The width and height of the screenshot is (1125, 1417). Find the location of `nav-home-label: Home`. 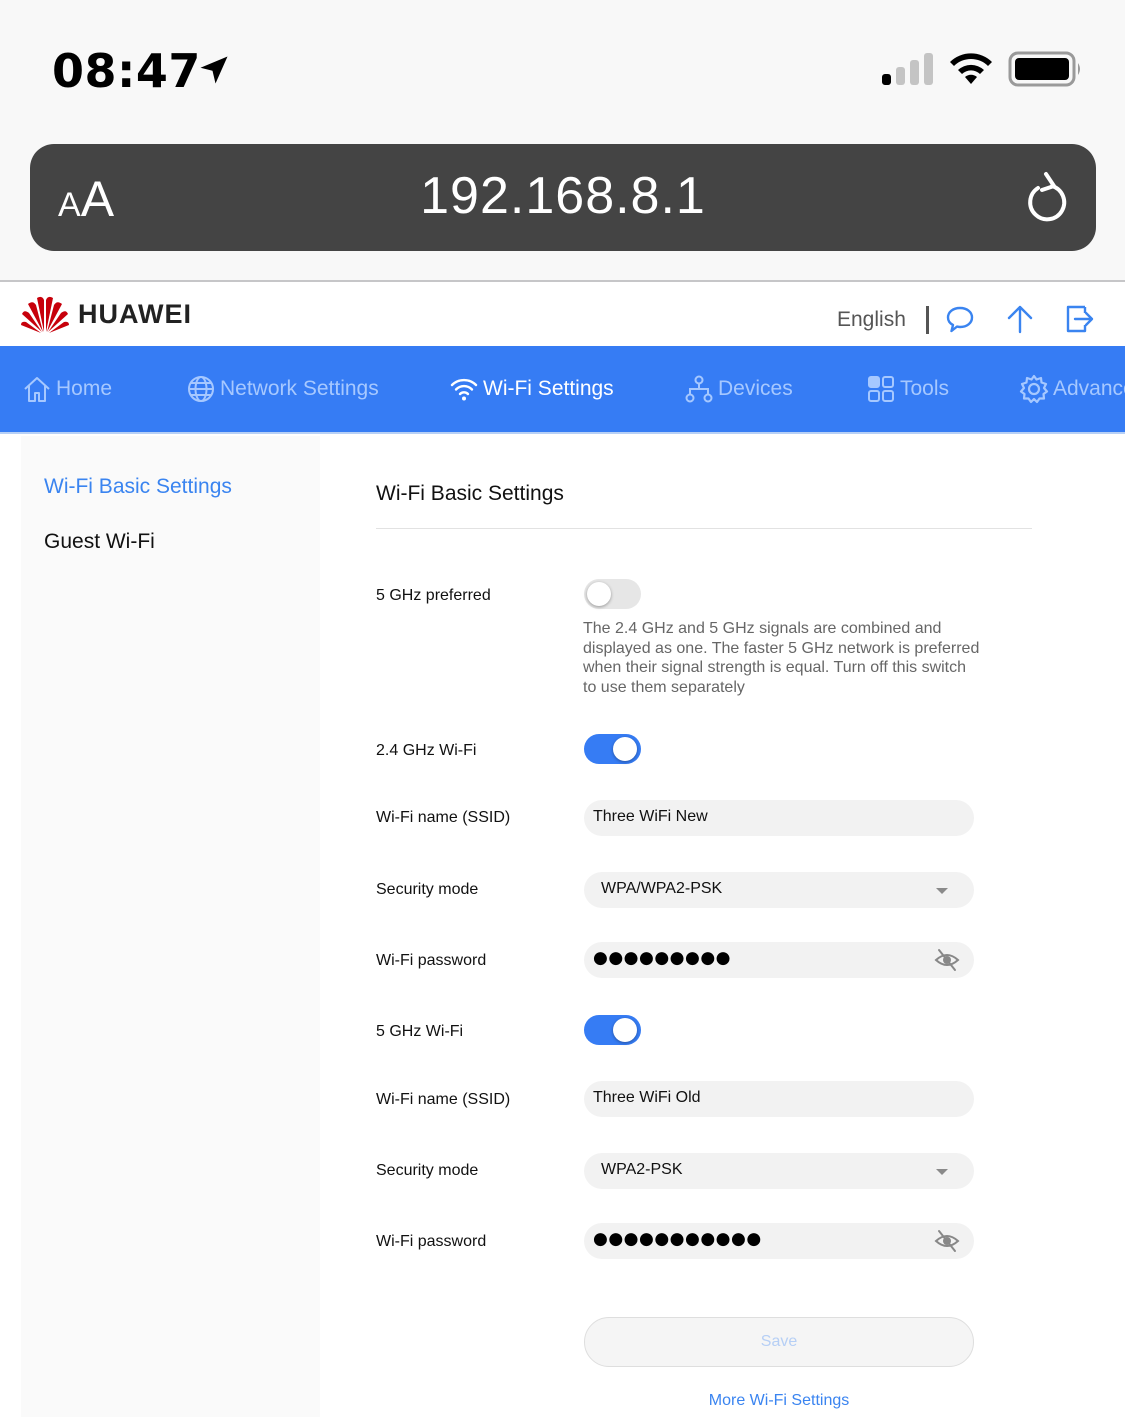

nav-home-label: Home is located at coordinates (84, 388).